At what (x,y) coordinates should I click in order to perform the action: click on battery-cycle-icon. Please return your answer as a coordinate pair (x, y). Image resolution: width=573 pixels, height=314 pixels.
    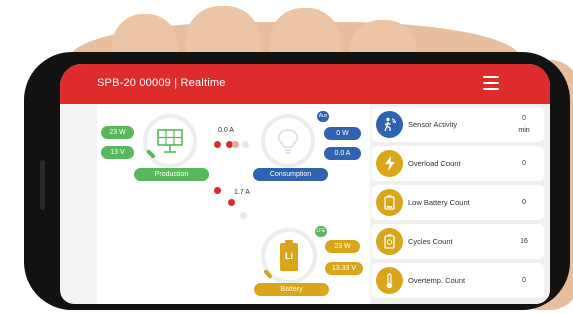
    Looking at the image, I should click on (389, 241).